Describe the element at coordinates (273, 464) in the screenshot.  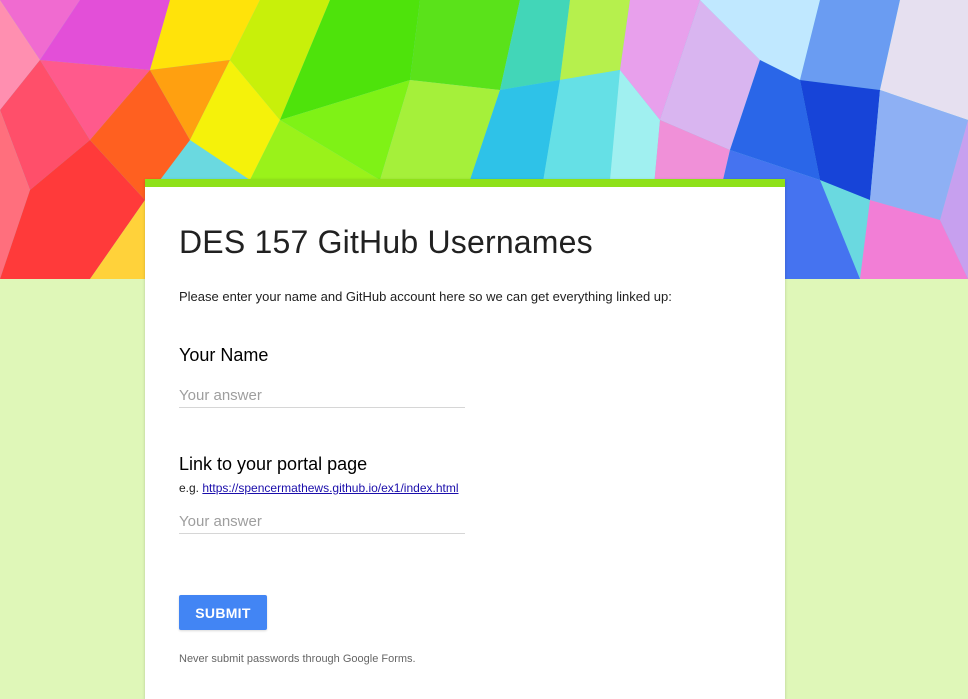
I see `question-title-portal-link: Link to your portal page` at that location.